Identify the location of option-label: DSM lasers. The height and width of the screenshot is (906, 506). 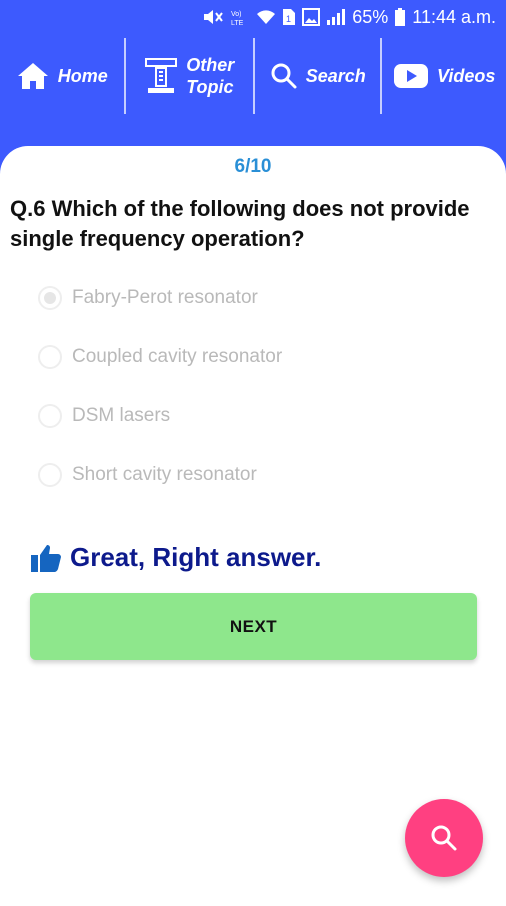
(121, 415).